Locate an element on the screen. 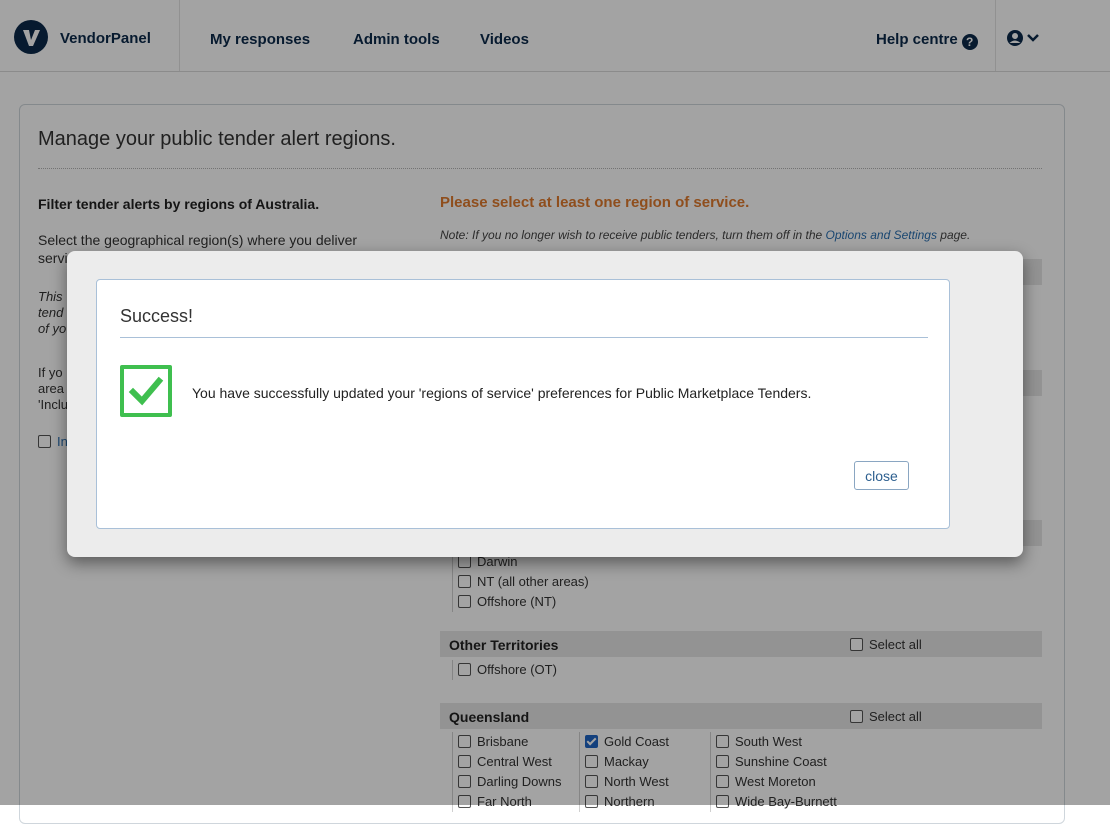  modal-title: Success! is located at coordinates (157, 316).